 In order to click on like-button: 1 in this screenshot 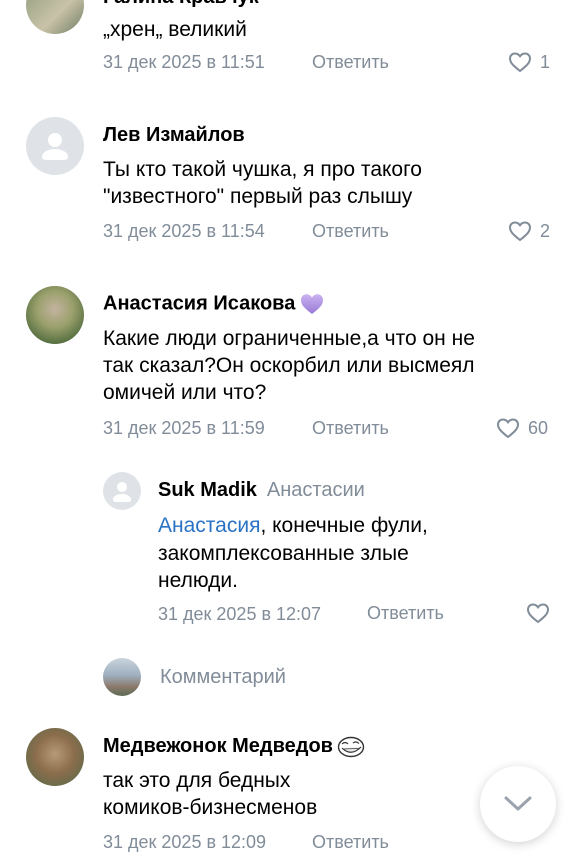, I will do `click(529, 62)`.